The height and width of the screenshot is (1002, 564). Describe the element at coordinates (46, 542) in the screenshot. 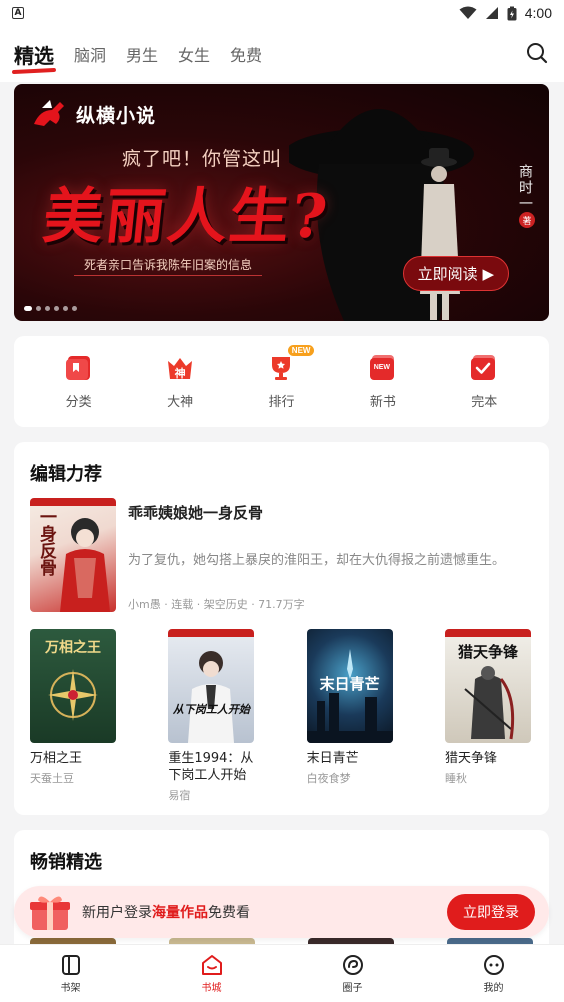

I see `feature-cover-title: 一身反骨` at that location.